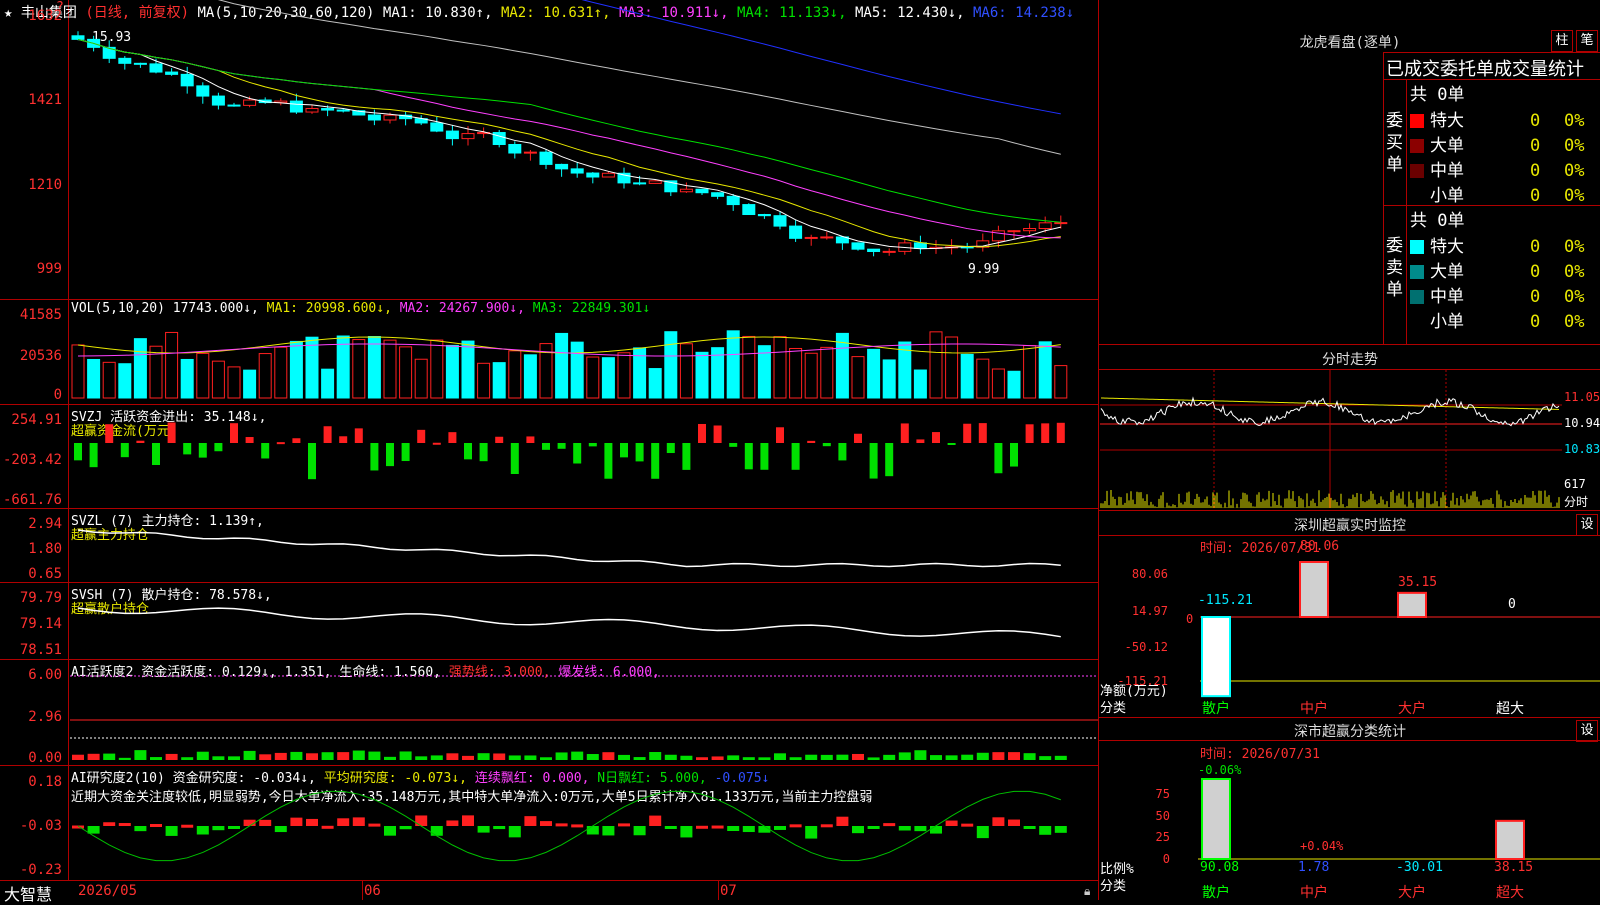 The height and width of the screenshot is (905, 1600). I want to click on monitor-category: 中户, so click(1314, 709).